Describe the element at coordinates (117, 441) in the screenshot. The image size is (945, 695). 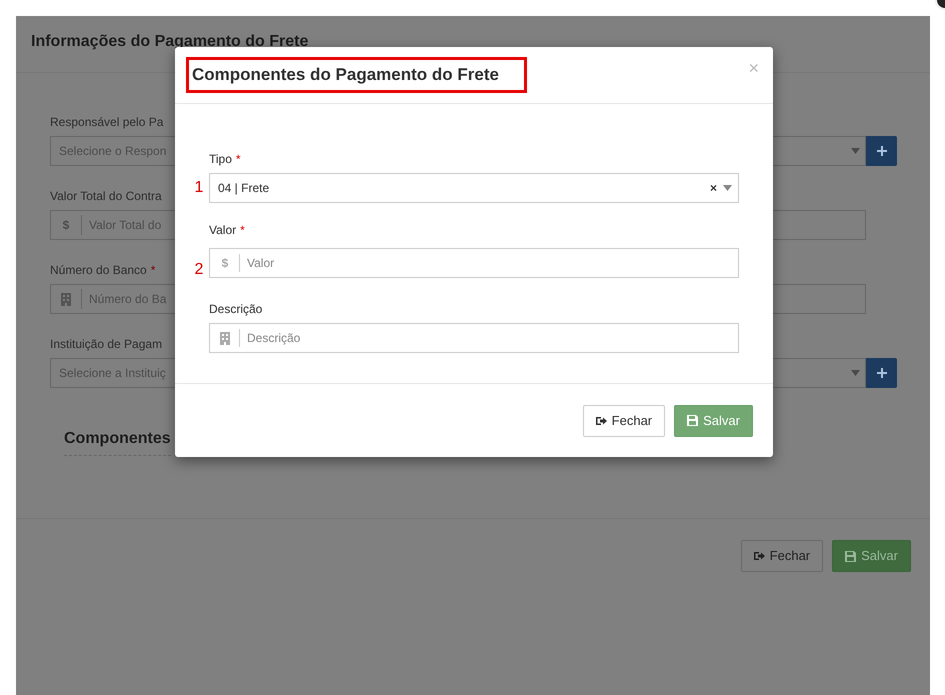
I see `section-title: Componentes` at that location.